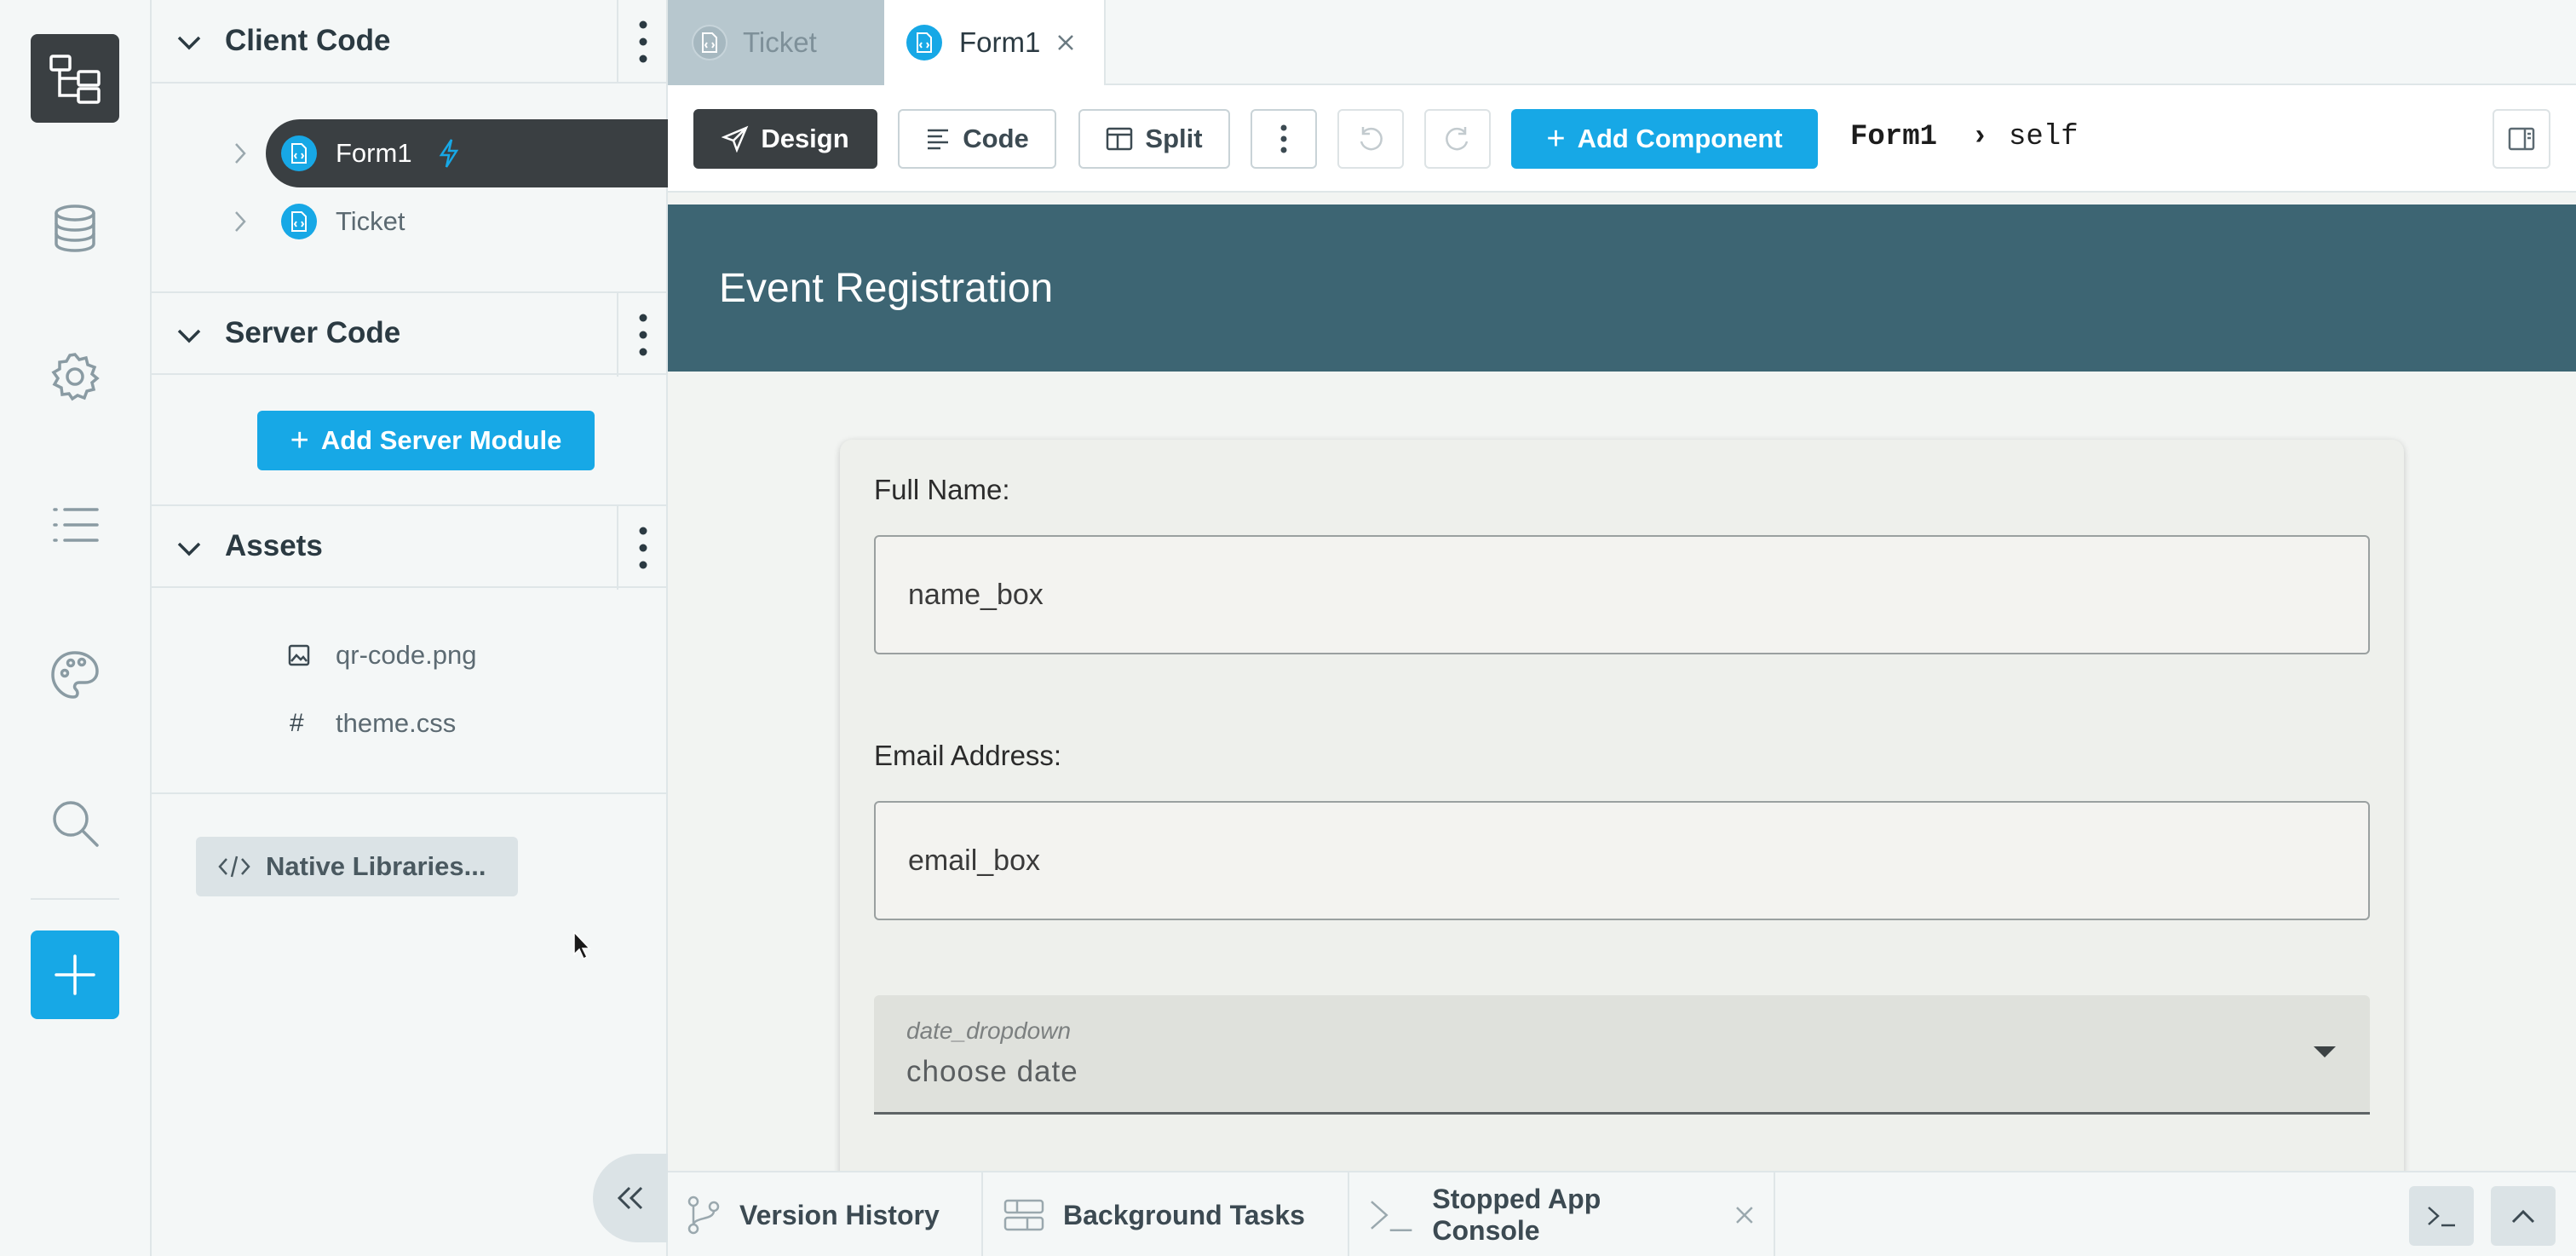  I want to click on database-icon, so click(75, 229).